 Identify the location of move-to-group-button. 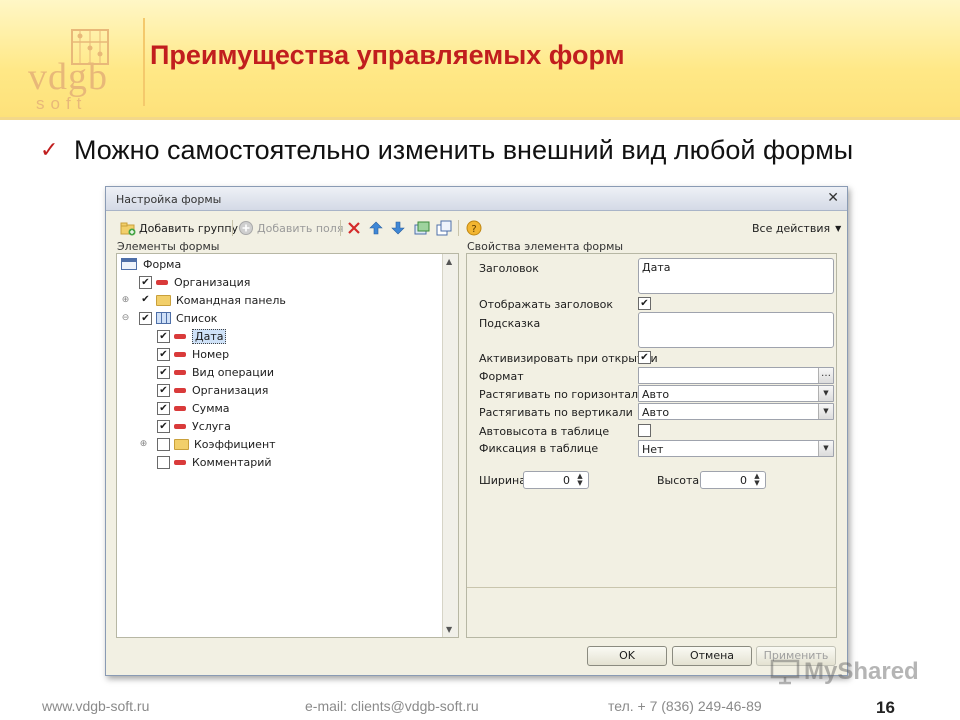
(423, 228).